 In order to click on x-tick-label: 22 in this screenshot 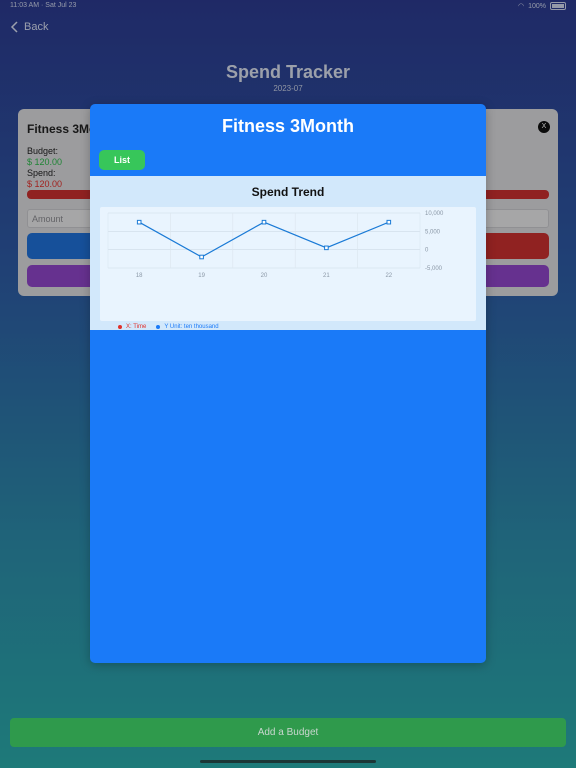, I will do `click(388, 276)`.